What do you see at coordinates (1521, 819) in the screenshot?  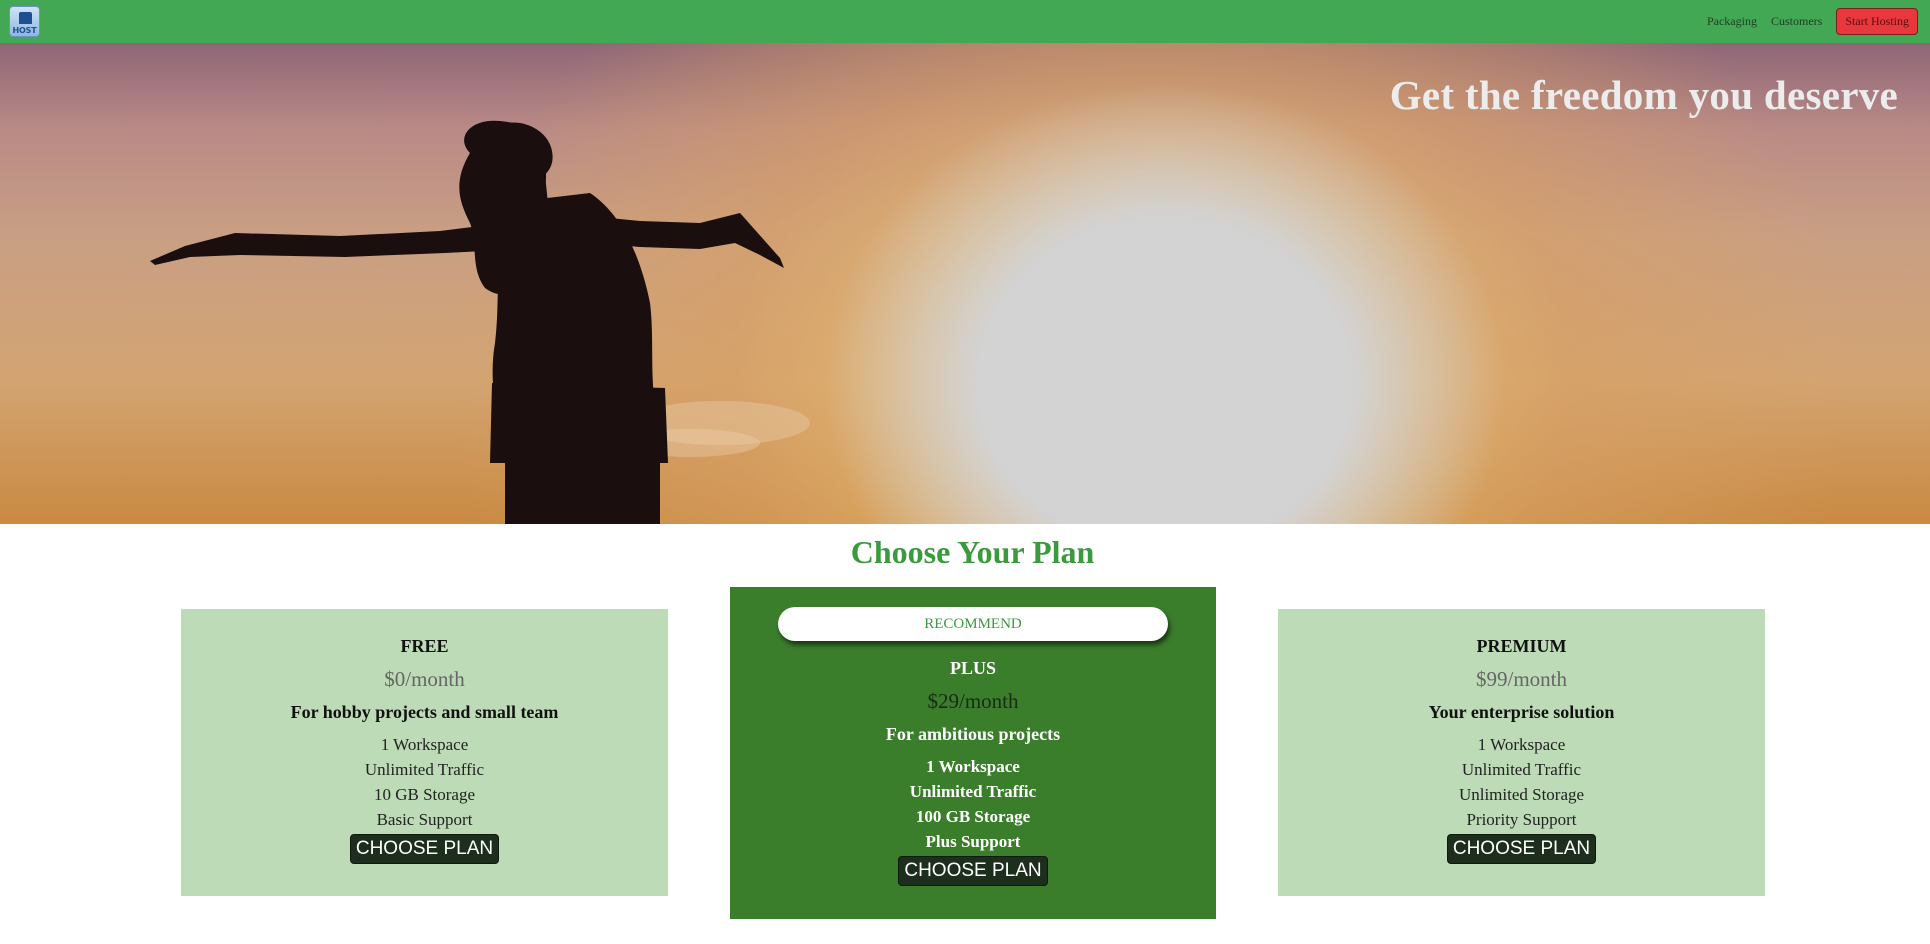 I see `list-item: Priority Support` at bounding box center [1521, 819].